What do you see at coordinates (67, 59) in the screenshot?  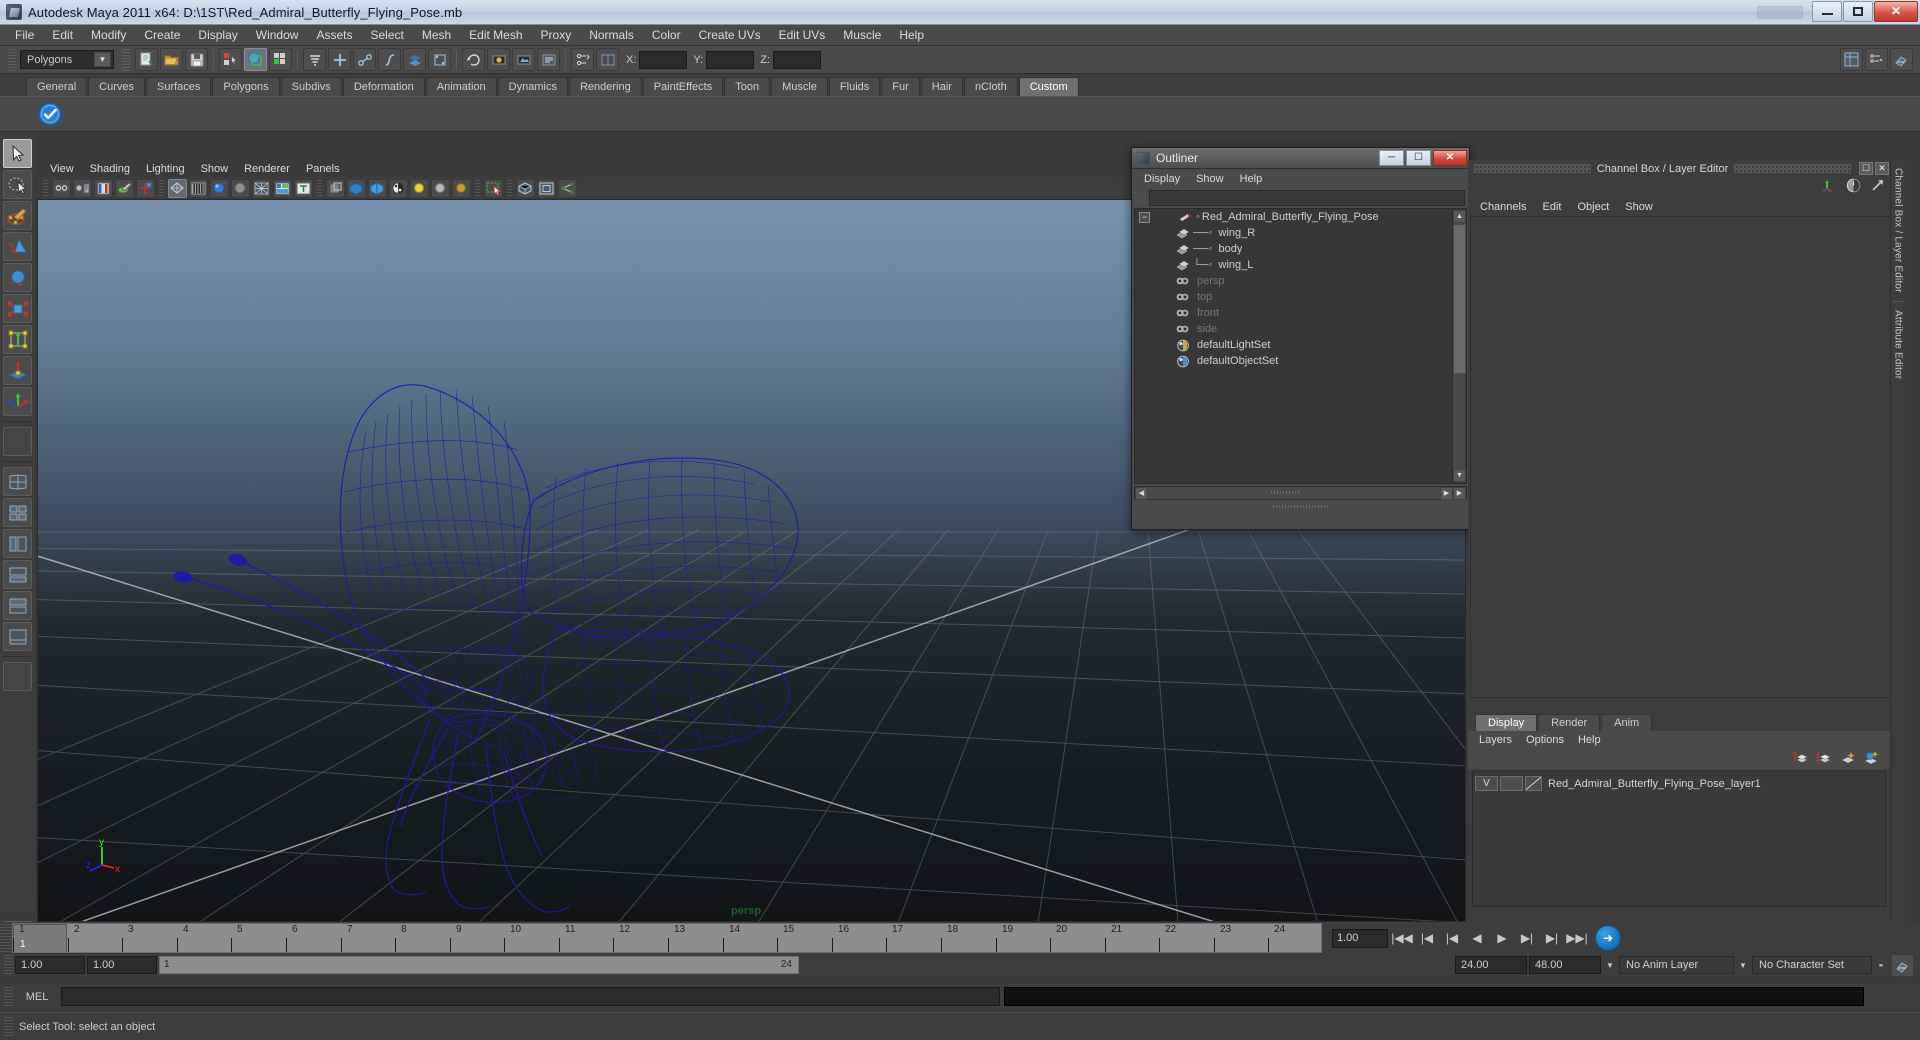 I see `menu-set-selector: Polygons ▼` at bounding box center [67, 59].